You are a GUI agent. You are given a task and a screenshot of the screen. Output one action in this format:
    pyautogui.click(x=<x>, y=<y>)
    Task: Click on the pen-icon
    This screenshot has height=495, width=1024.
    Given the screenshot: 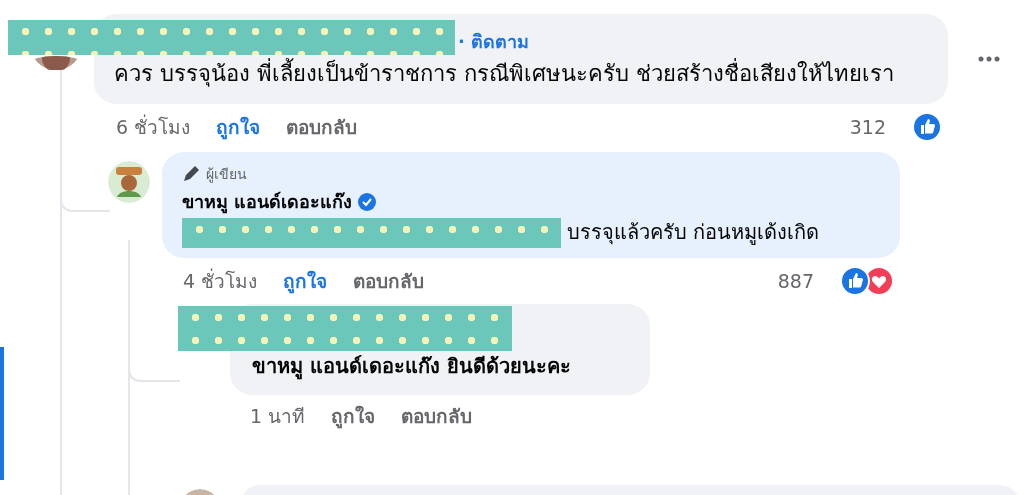 What is the action you would take?
    pyautogui.click(x=191, y=173)
    